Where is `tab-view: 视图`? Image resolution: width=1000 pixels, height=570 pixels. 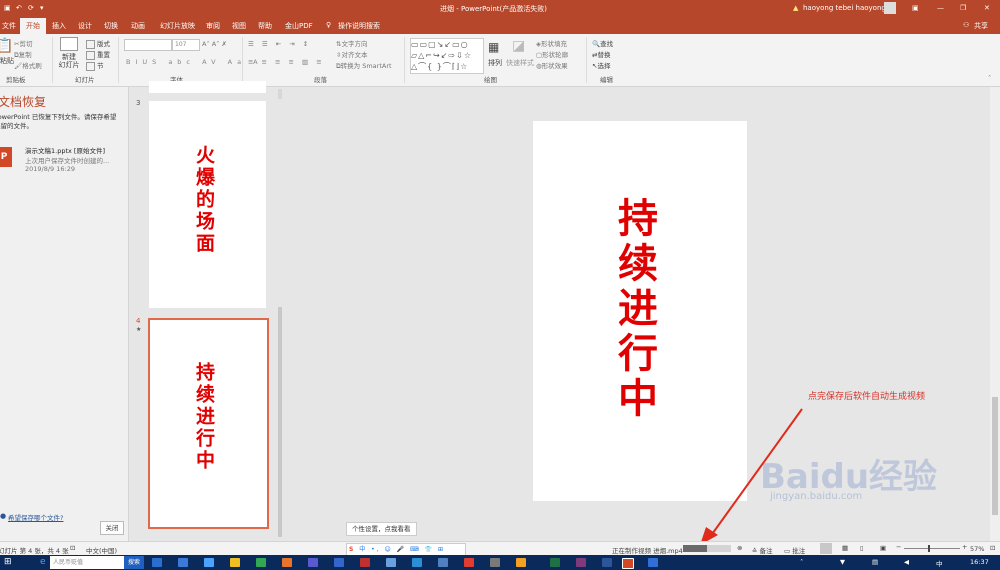
tab-view: 视图 is located at coordinates (239, 26).